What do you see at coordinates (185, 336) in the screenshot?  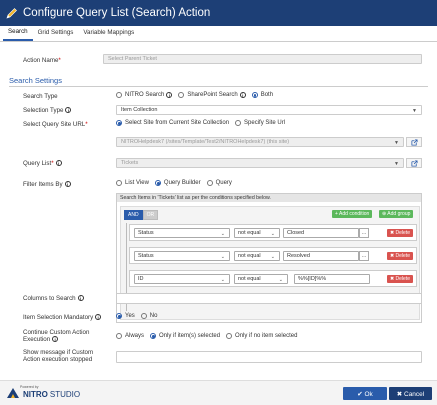 I see `continue-if-selected-radio: Only if item(s) selected` at bounding box center [185, 336].